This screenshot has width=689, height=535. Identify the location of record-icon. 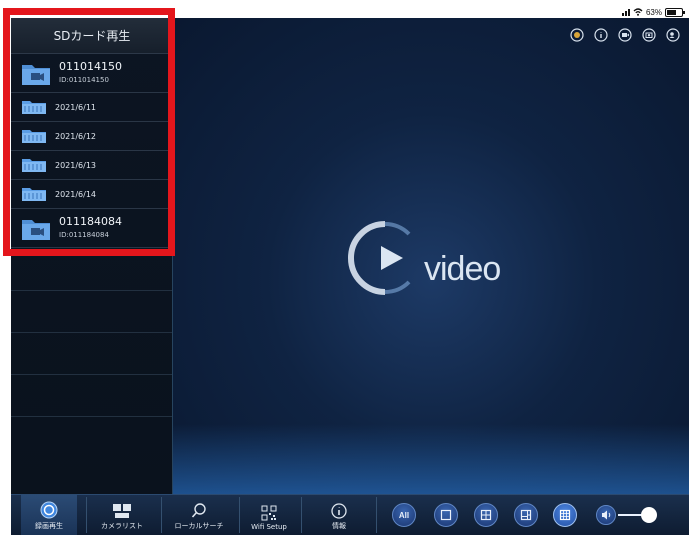
(625, 35).